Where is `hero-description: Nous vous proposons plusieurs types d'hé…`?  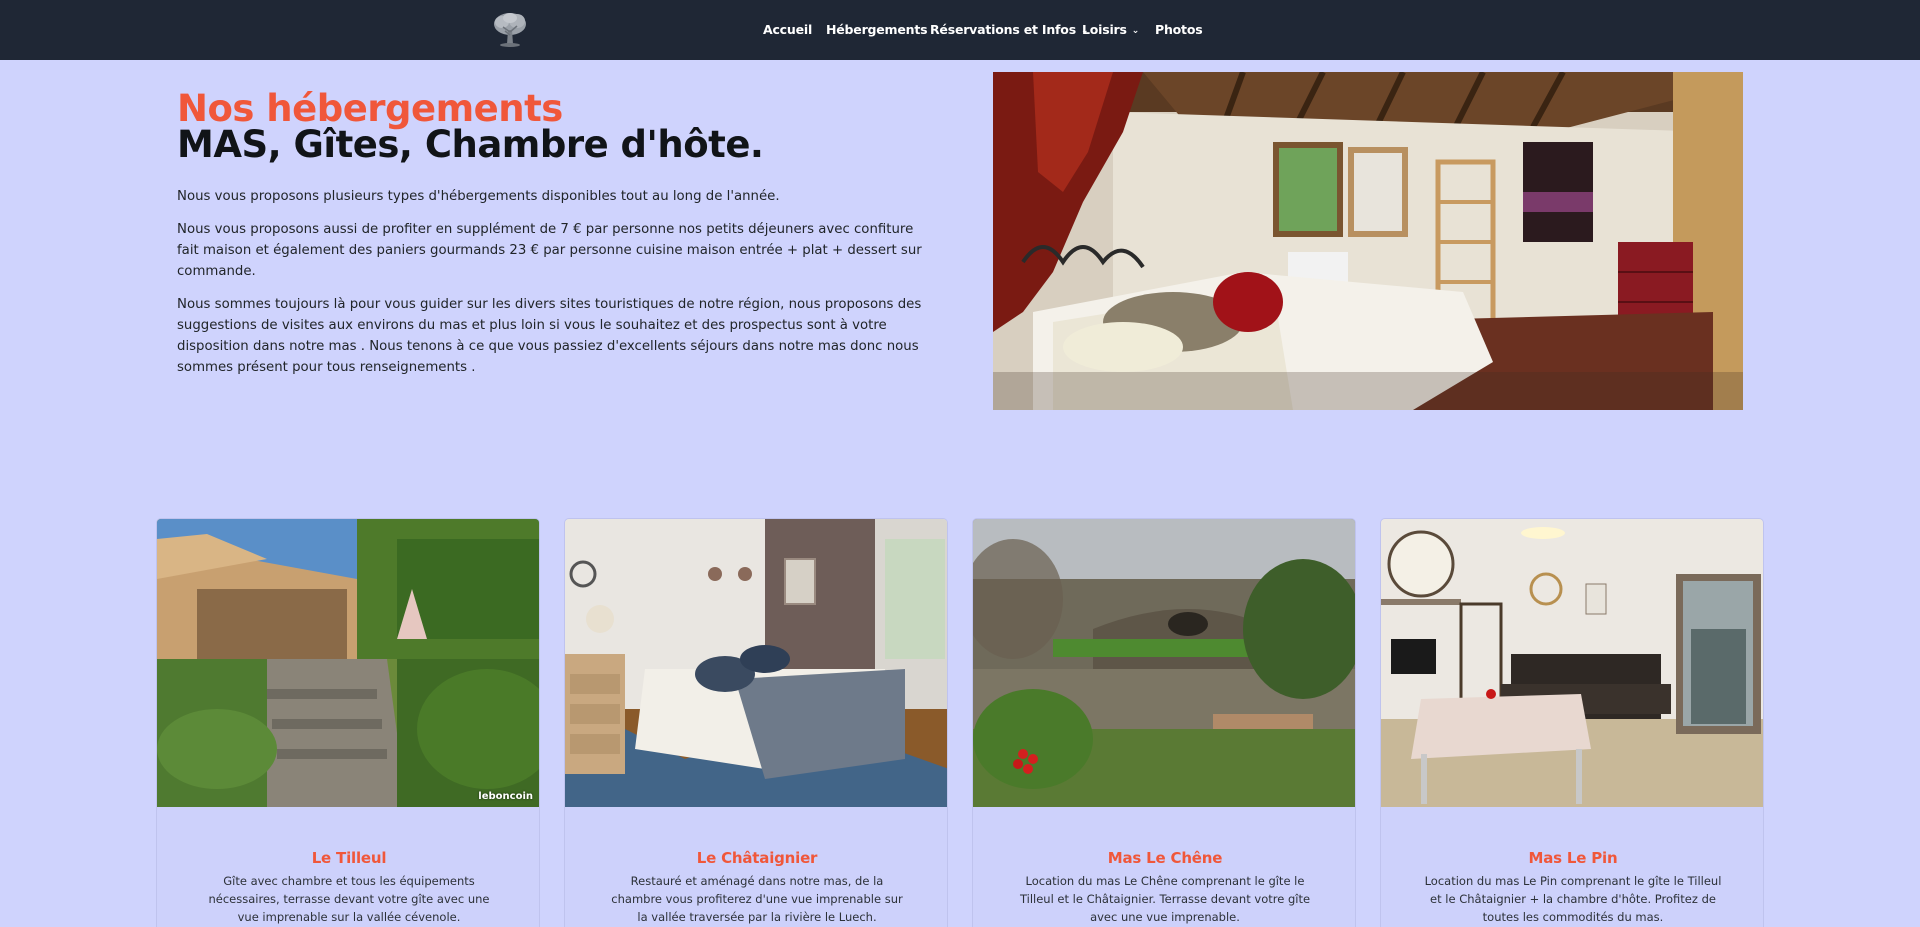 hero-description: Nous vous proposons plusieurs types d'hé… is located at coordinates (552, 288).